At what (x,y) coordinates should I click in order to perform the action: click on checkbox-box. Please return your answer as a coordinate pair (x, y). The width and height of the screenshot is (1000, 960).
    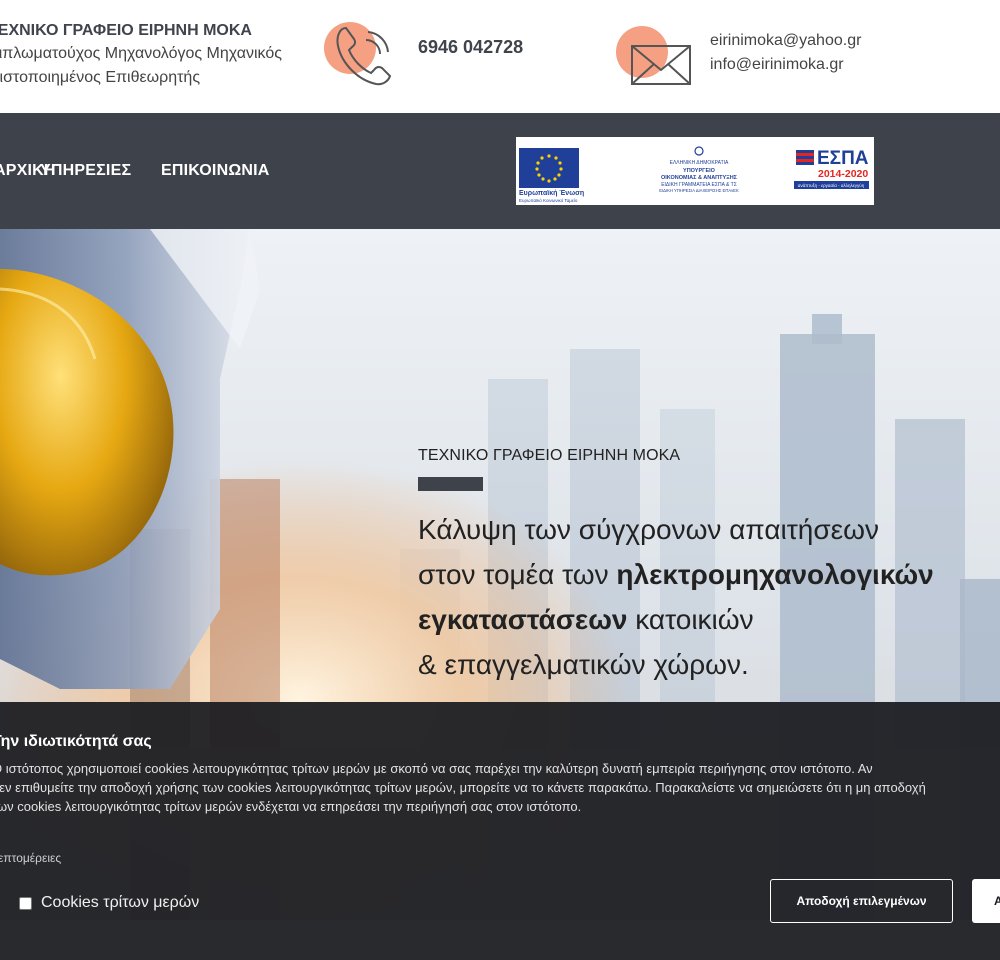
    Looking at the image, I should click on (25, 903).